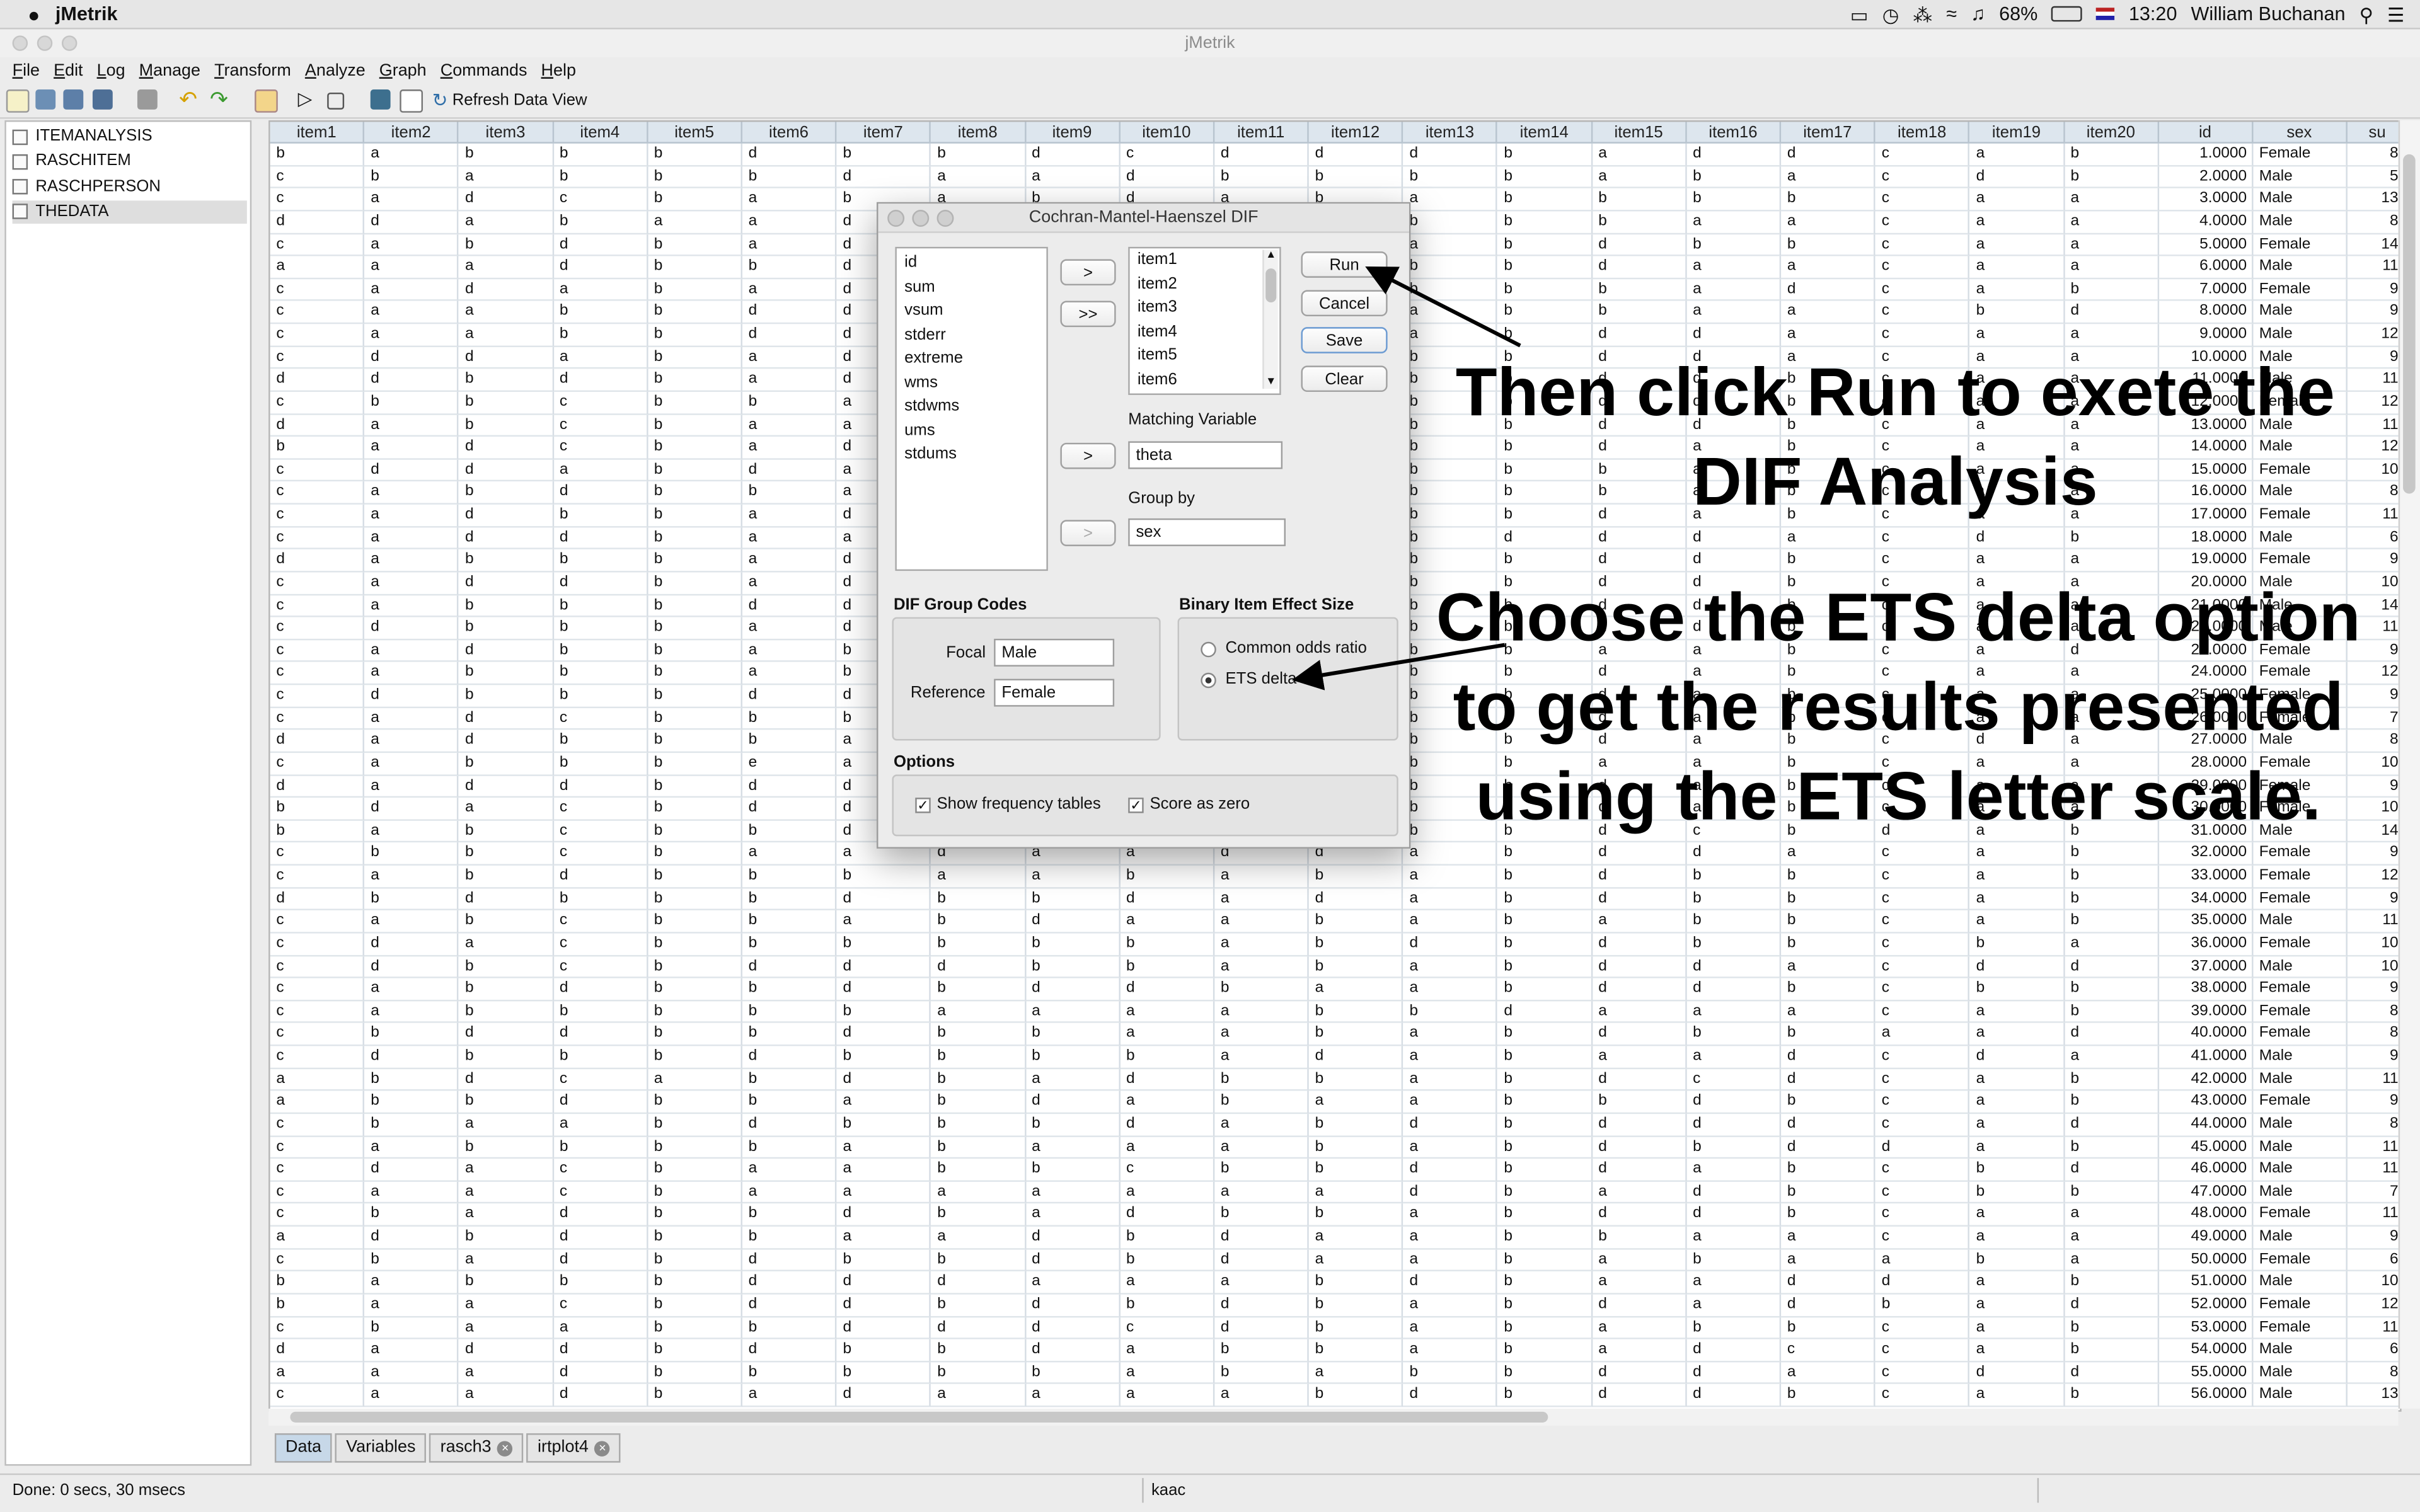  I want to click on column-header: item10, so click(1167, 133).